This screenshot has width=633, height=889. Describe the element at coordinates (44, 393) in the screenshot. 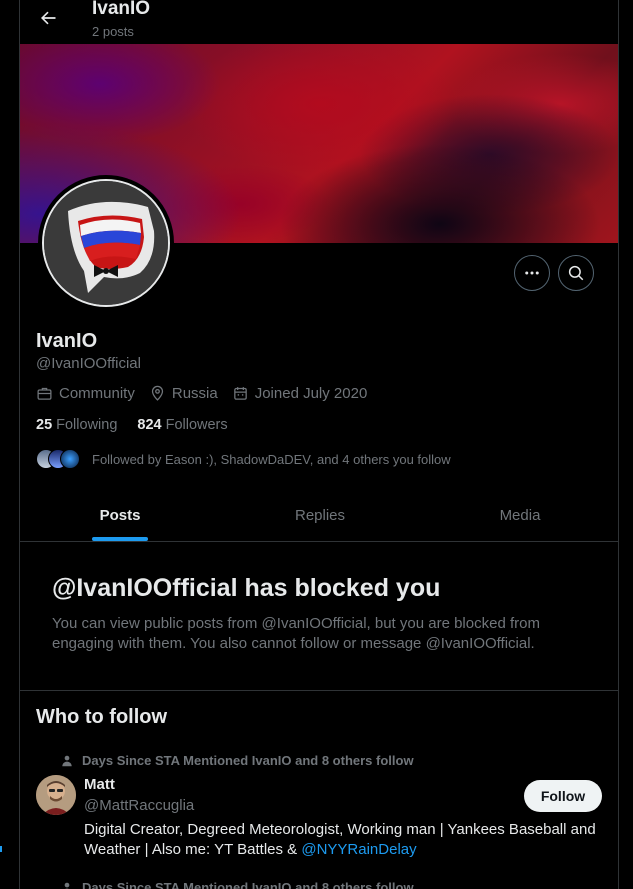

I see `briefcase-icon` at that location.